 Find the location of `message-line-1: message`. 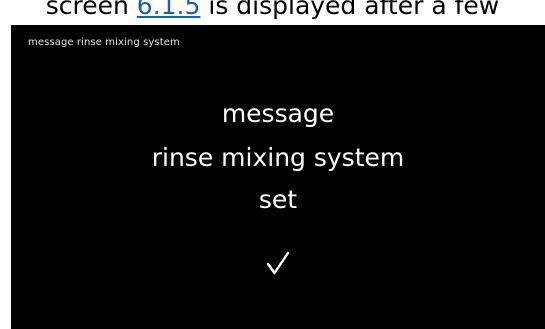

message-line-1: message is located at coordinates (278, 113).